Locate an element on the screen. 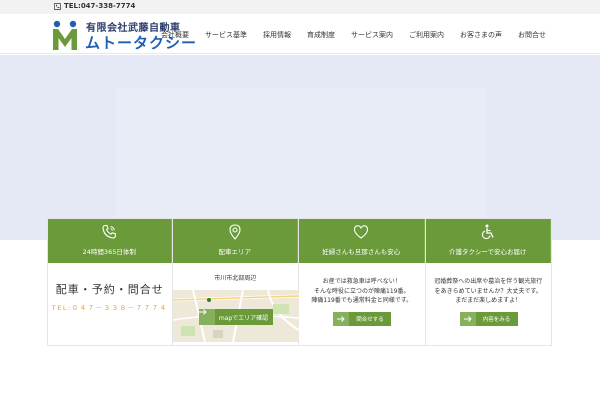  view-details-button: 内容をみる is located at coordinates (488, 319).